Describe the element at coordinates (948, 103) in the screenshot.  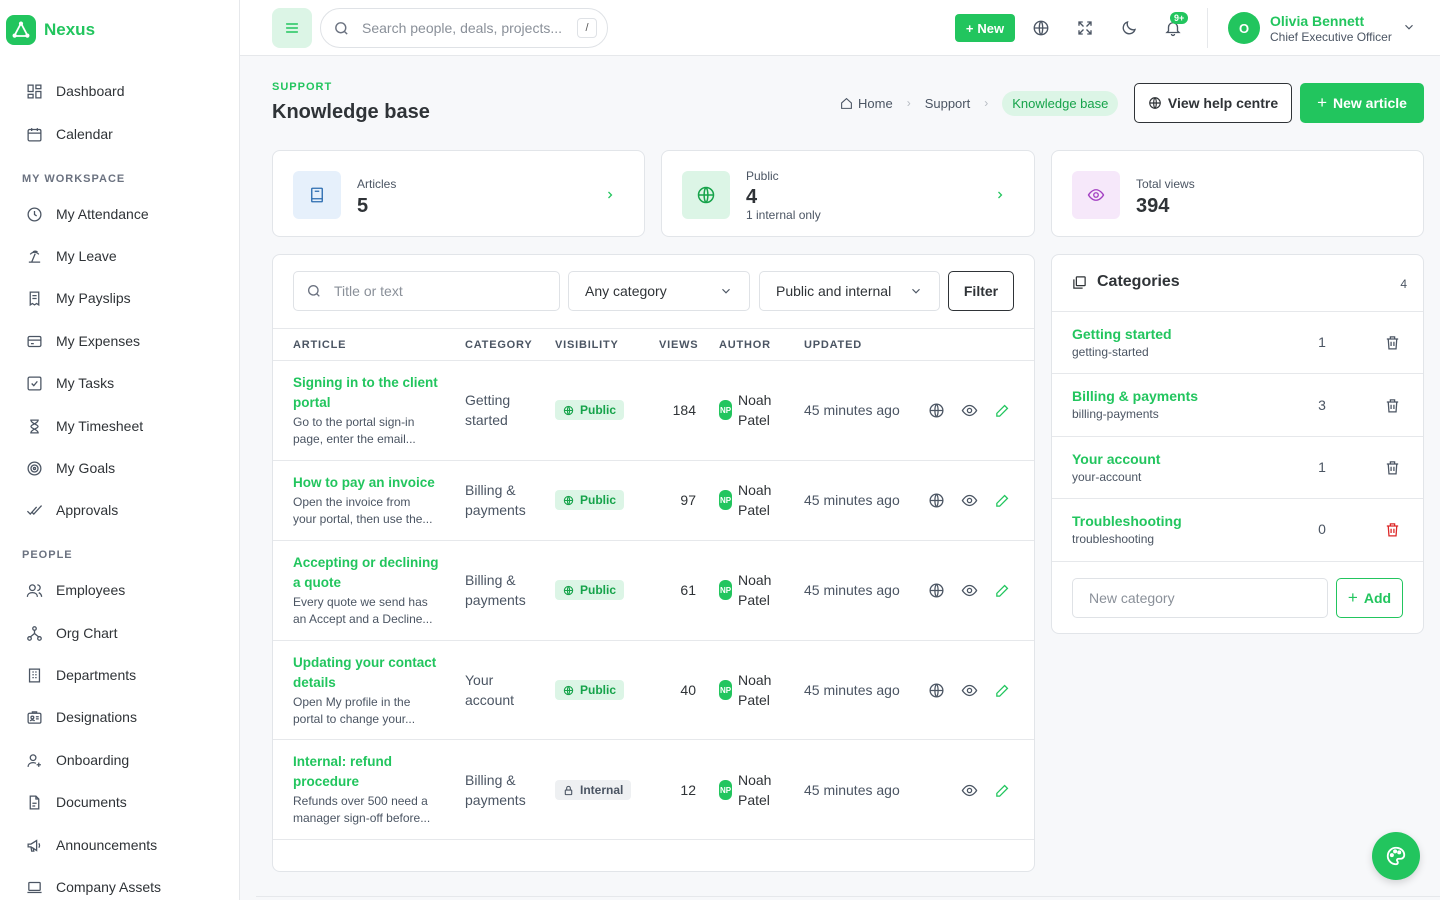
I see `breadcrumb-support: Support` at that location.